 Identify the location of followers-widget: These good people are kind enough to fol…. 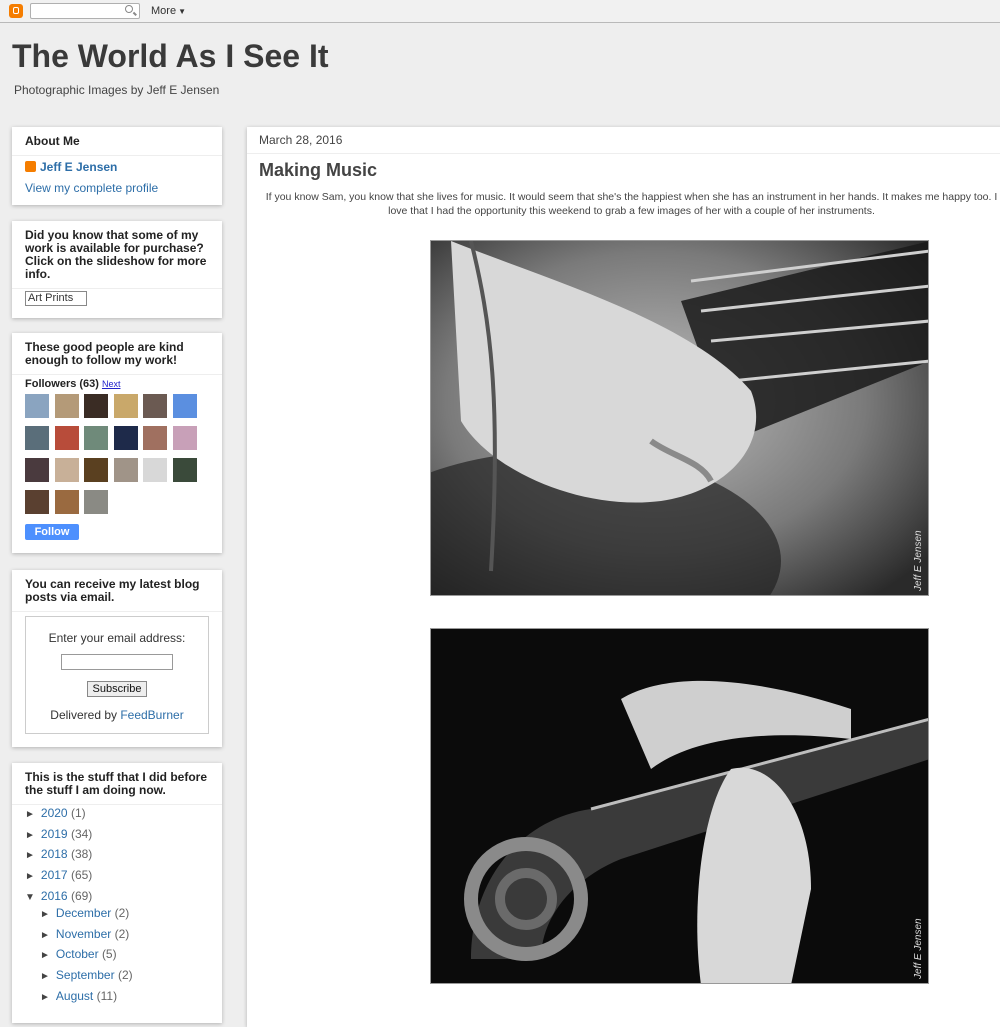
(117, 443).